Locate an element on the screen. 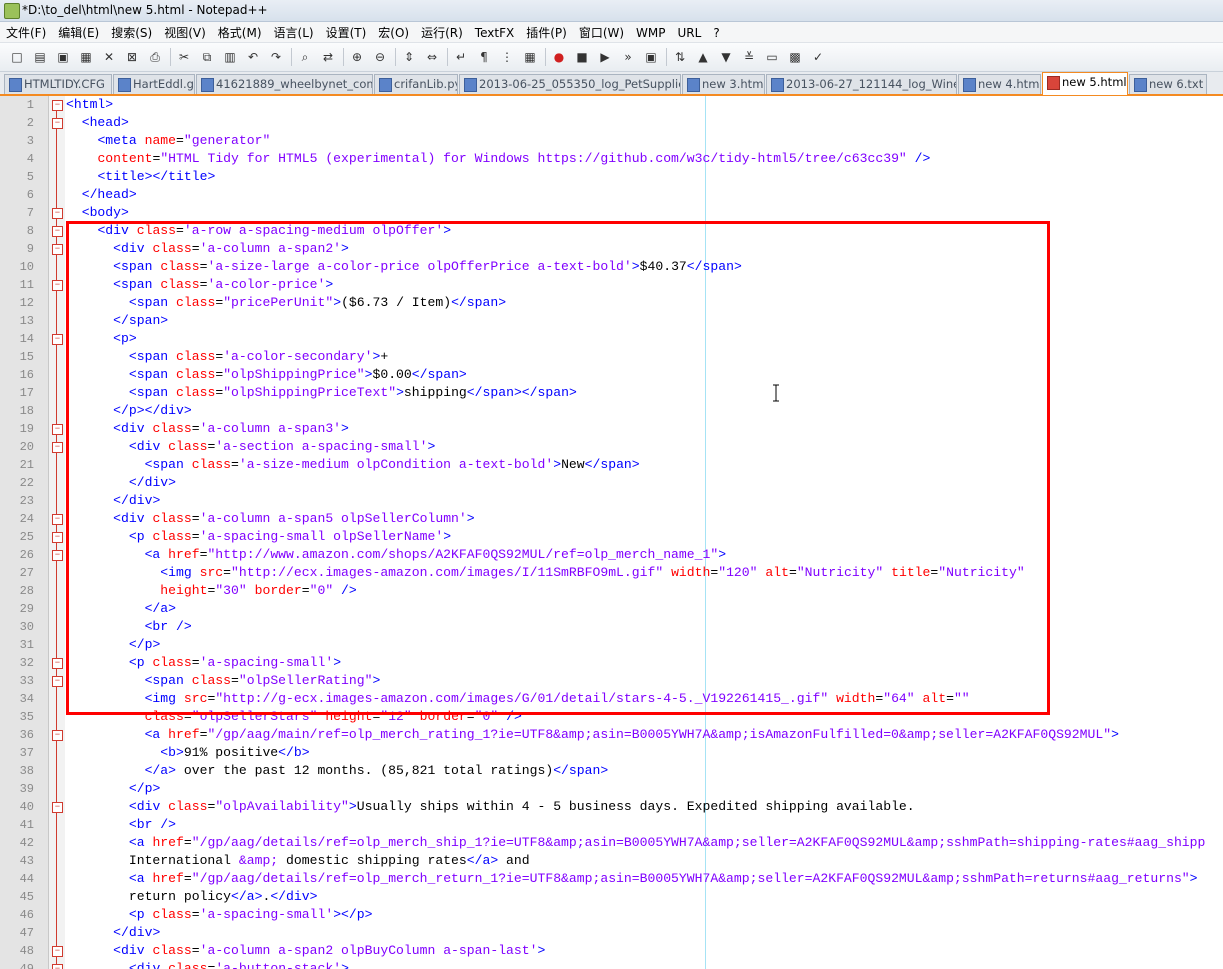  menu-item: TextFX is located at coordinates (494, 34).